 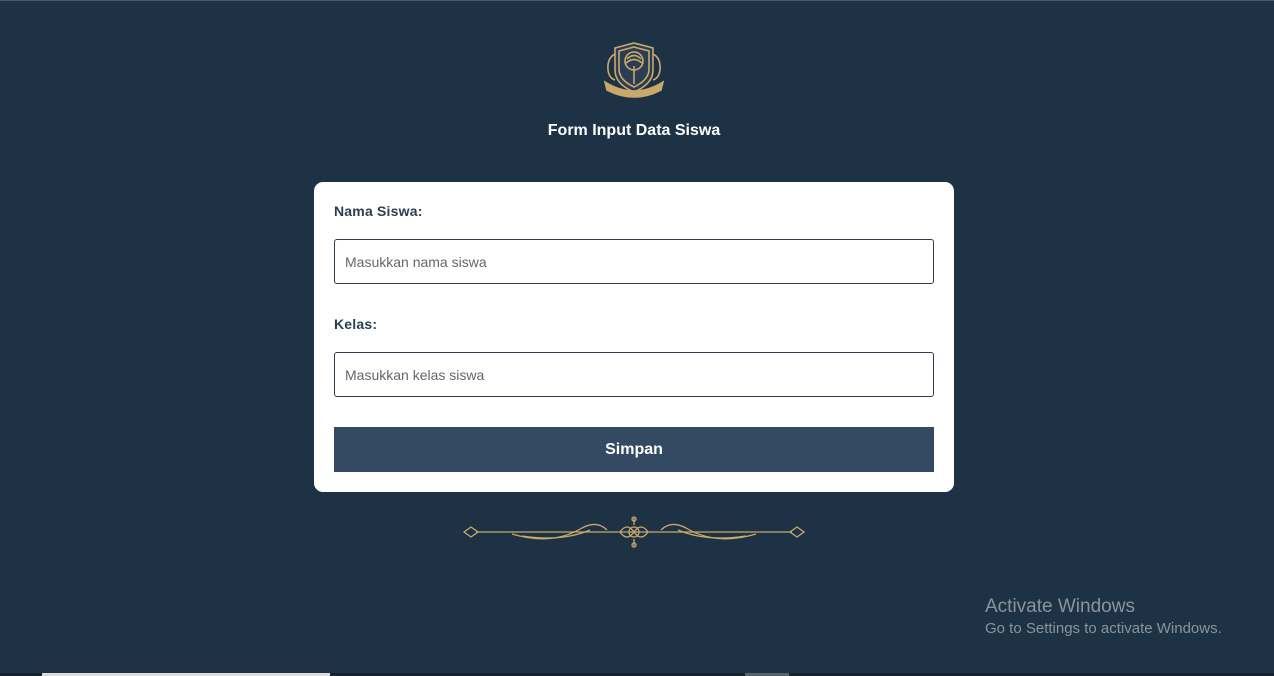 I want to click on ornament-divider, so click(x=634, y=532).